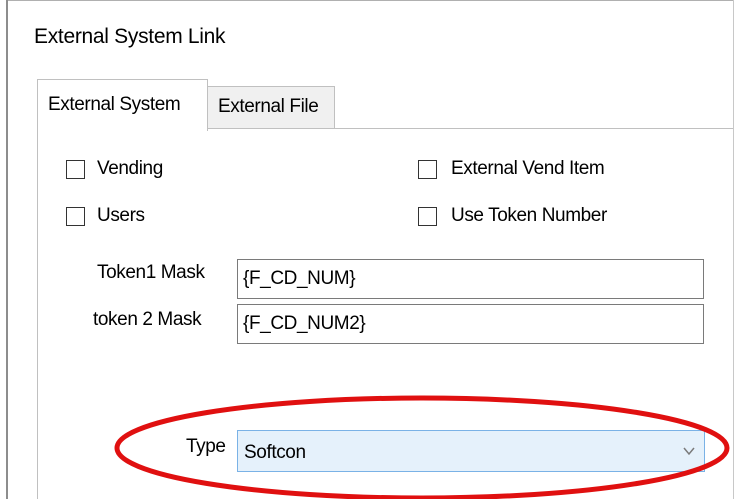 This screenshot has height=499, width=743. What do you see at coordinates (470, 324) in the screenshot?
I see `token2-mask-input` at bounding box center [470, 324].